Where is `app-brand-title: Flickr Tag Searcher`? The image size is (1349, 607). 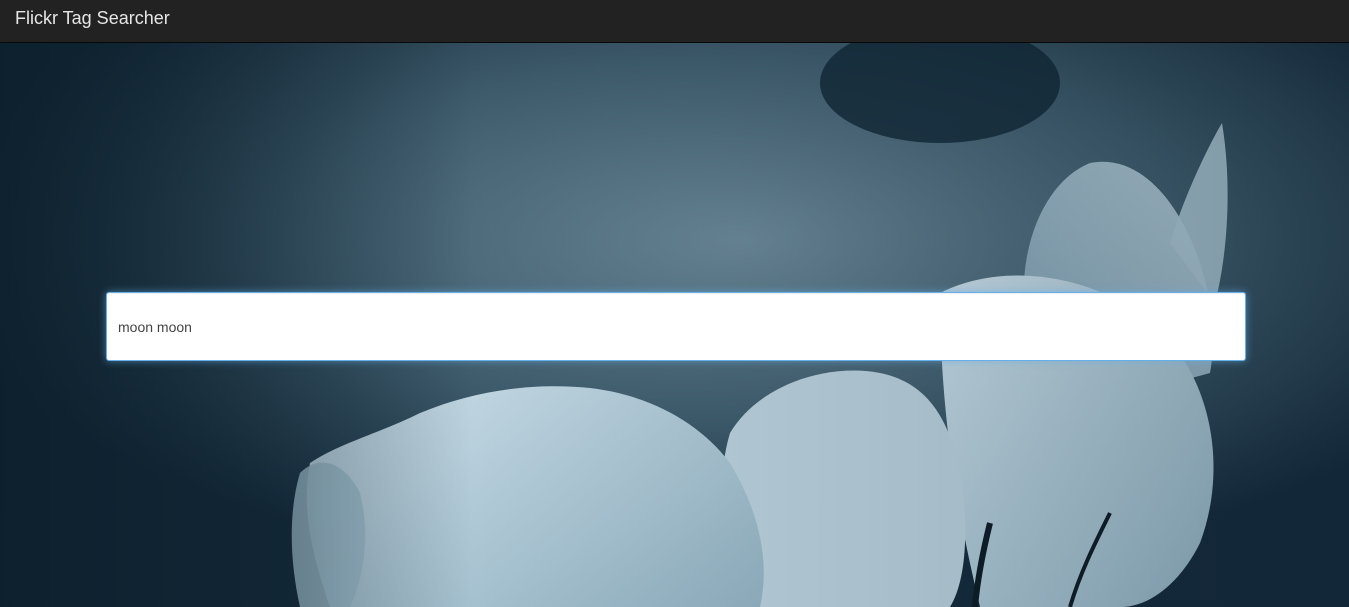 app-brand-title: Flickr Tag Searcher is located at coordinates (92, 18).